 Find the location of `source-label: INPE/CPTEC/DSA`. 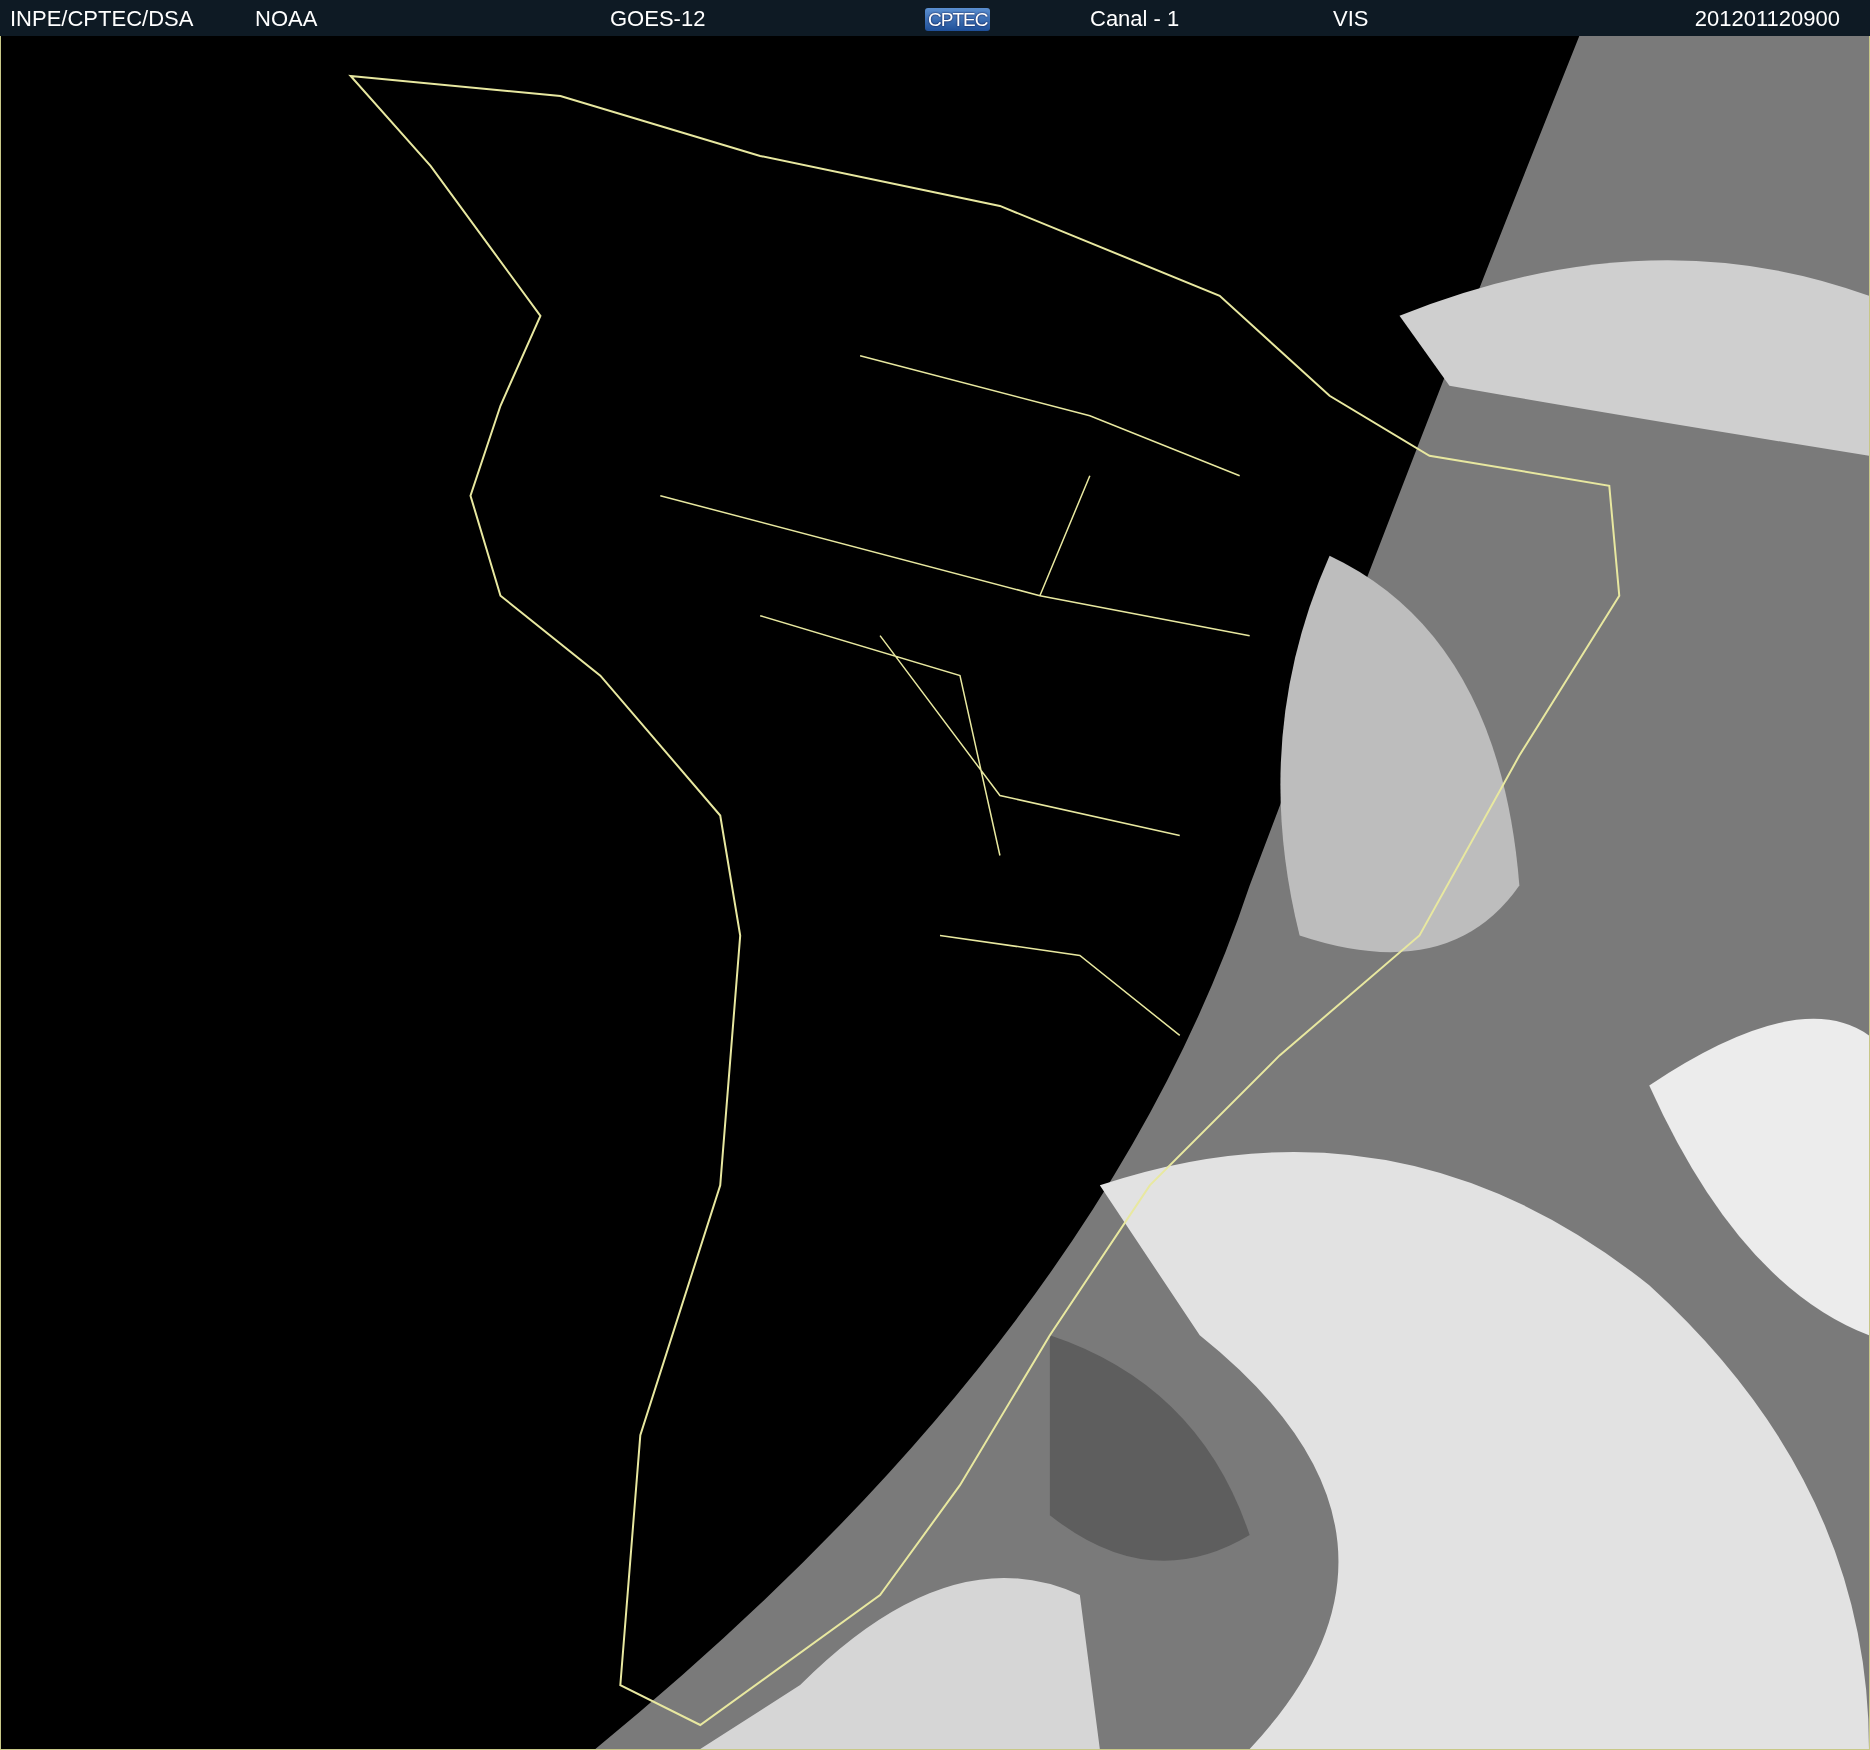

source-label: INPE/CPTEC/DSA is located at coordinates (102, 18).